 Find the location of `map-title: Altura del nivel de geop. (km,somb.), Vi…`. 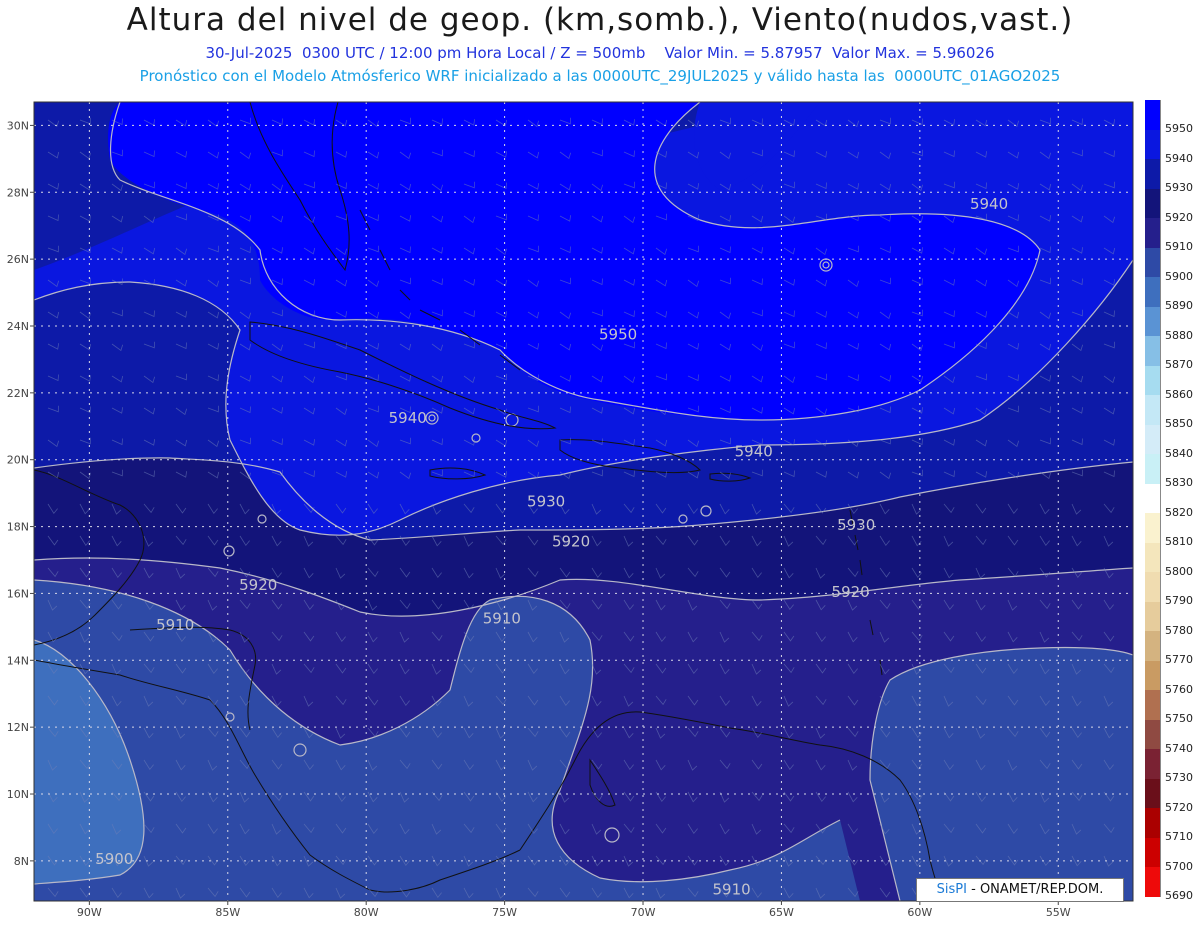

map-title: Altura del nivel de geop. (km,somb.), Vi… is located at coordinates (600, 20).